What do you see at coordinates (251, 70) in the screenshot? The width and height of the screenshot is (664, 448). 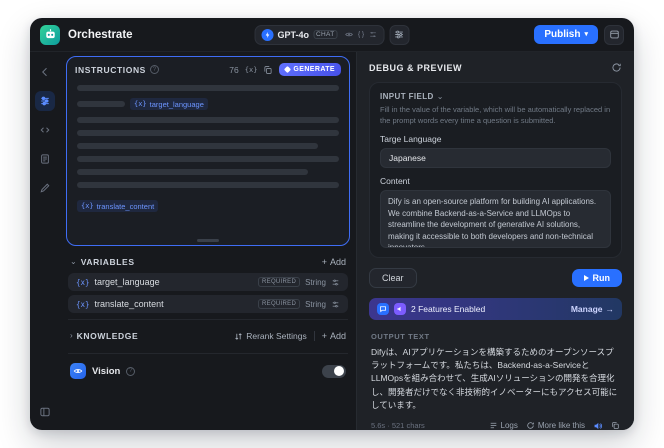 I see `insert-variable-icon: {x}` at bounding box center [251, 70].